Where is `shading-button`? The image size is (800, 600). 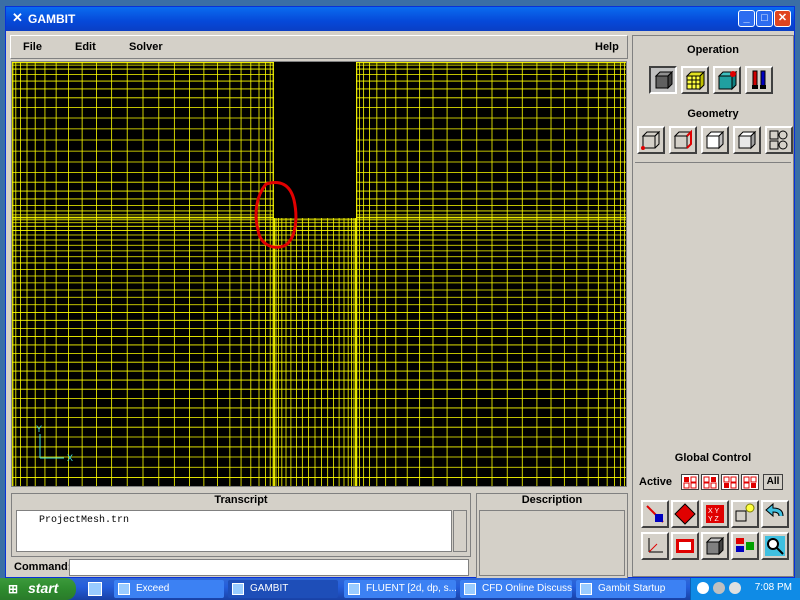 shading-button is located at coordinates (715, 546).